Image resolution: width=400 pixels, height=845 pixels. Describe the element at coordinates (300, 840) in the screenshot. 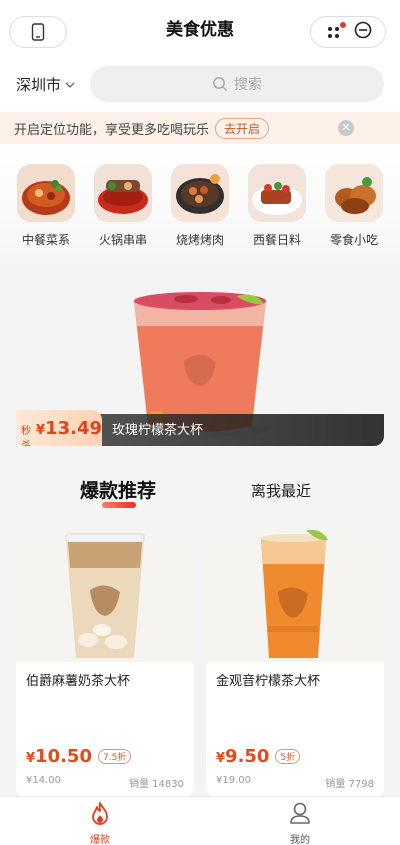

I see `tab-label: 我的` at that location.